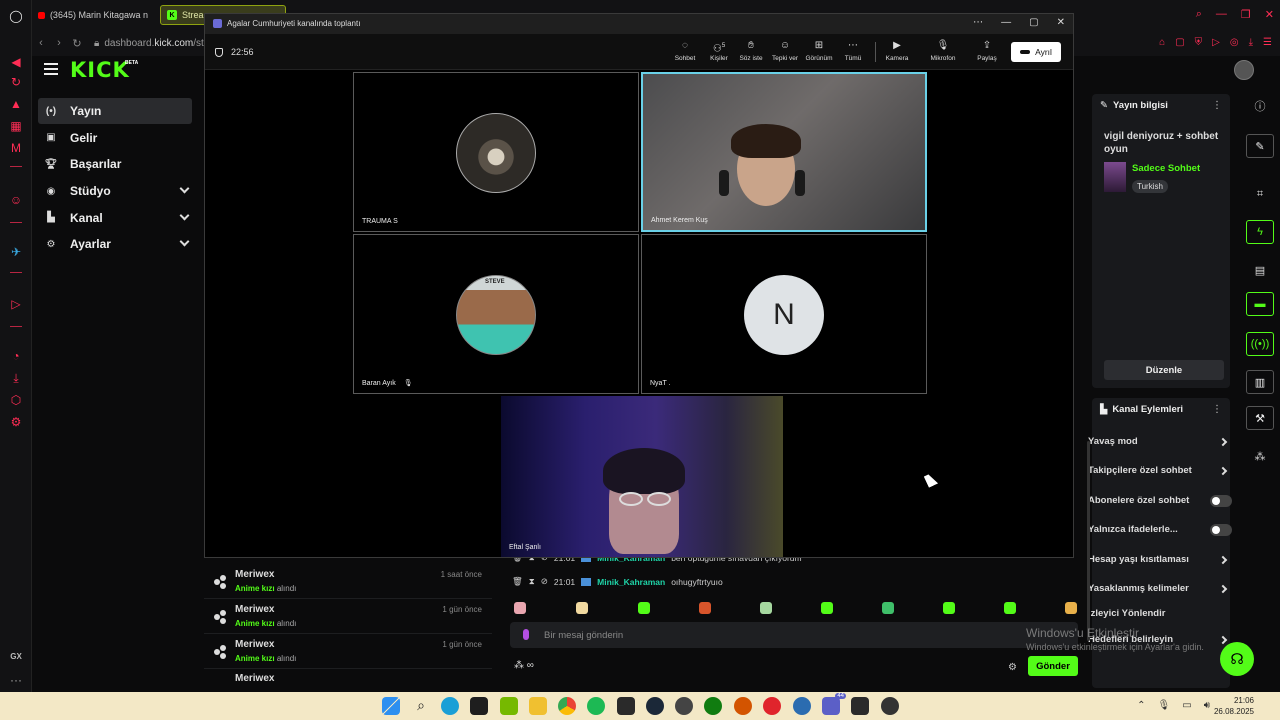 The image size is (1280, 720). What do you see at coordinates (784, 152) in the screenshot?
I see `participant-tile-active-speaker: Ahmet Kerem Kuş` at bounding box center [784, 152].